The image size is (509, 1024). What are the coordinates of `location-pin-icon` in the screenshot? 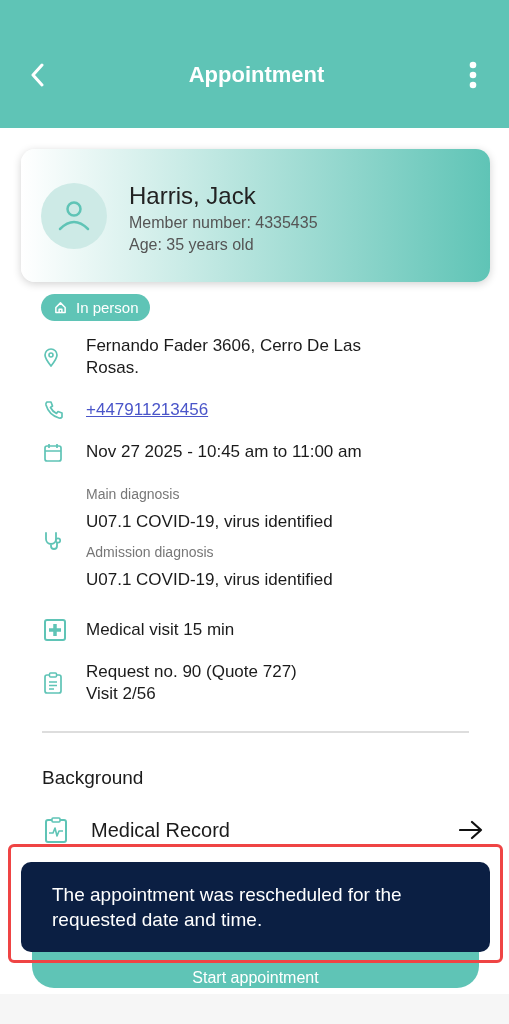 It's located at (51, 357).